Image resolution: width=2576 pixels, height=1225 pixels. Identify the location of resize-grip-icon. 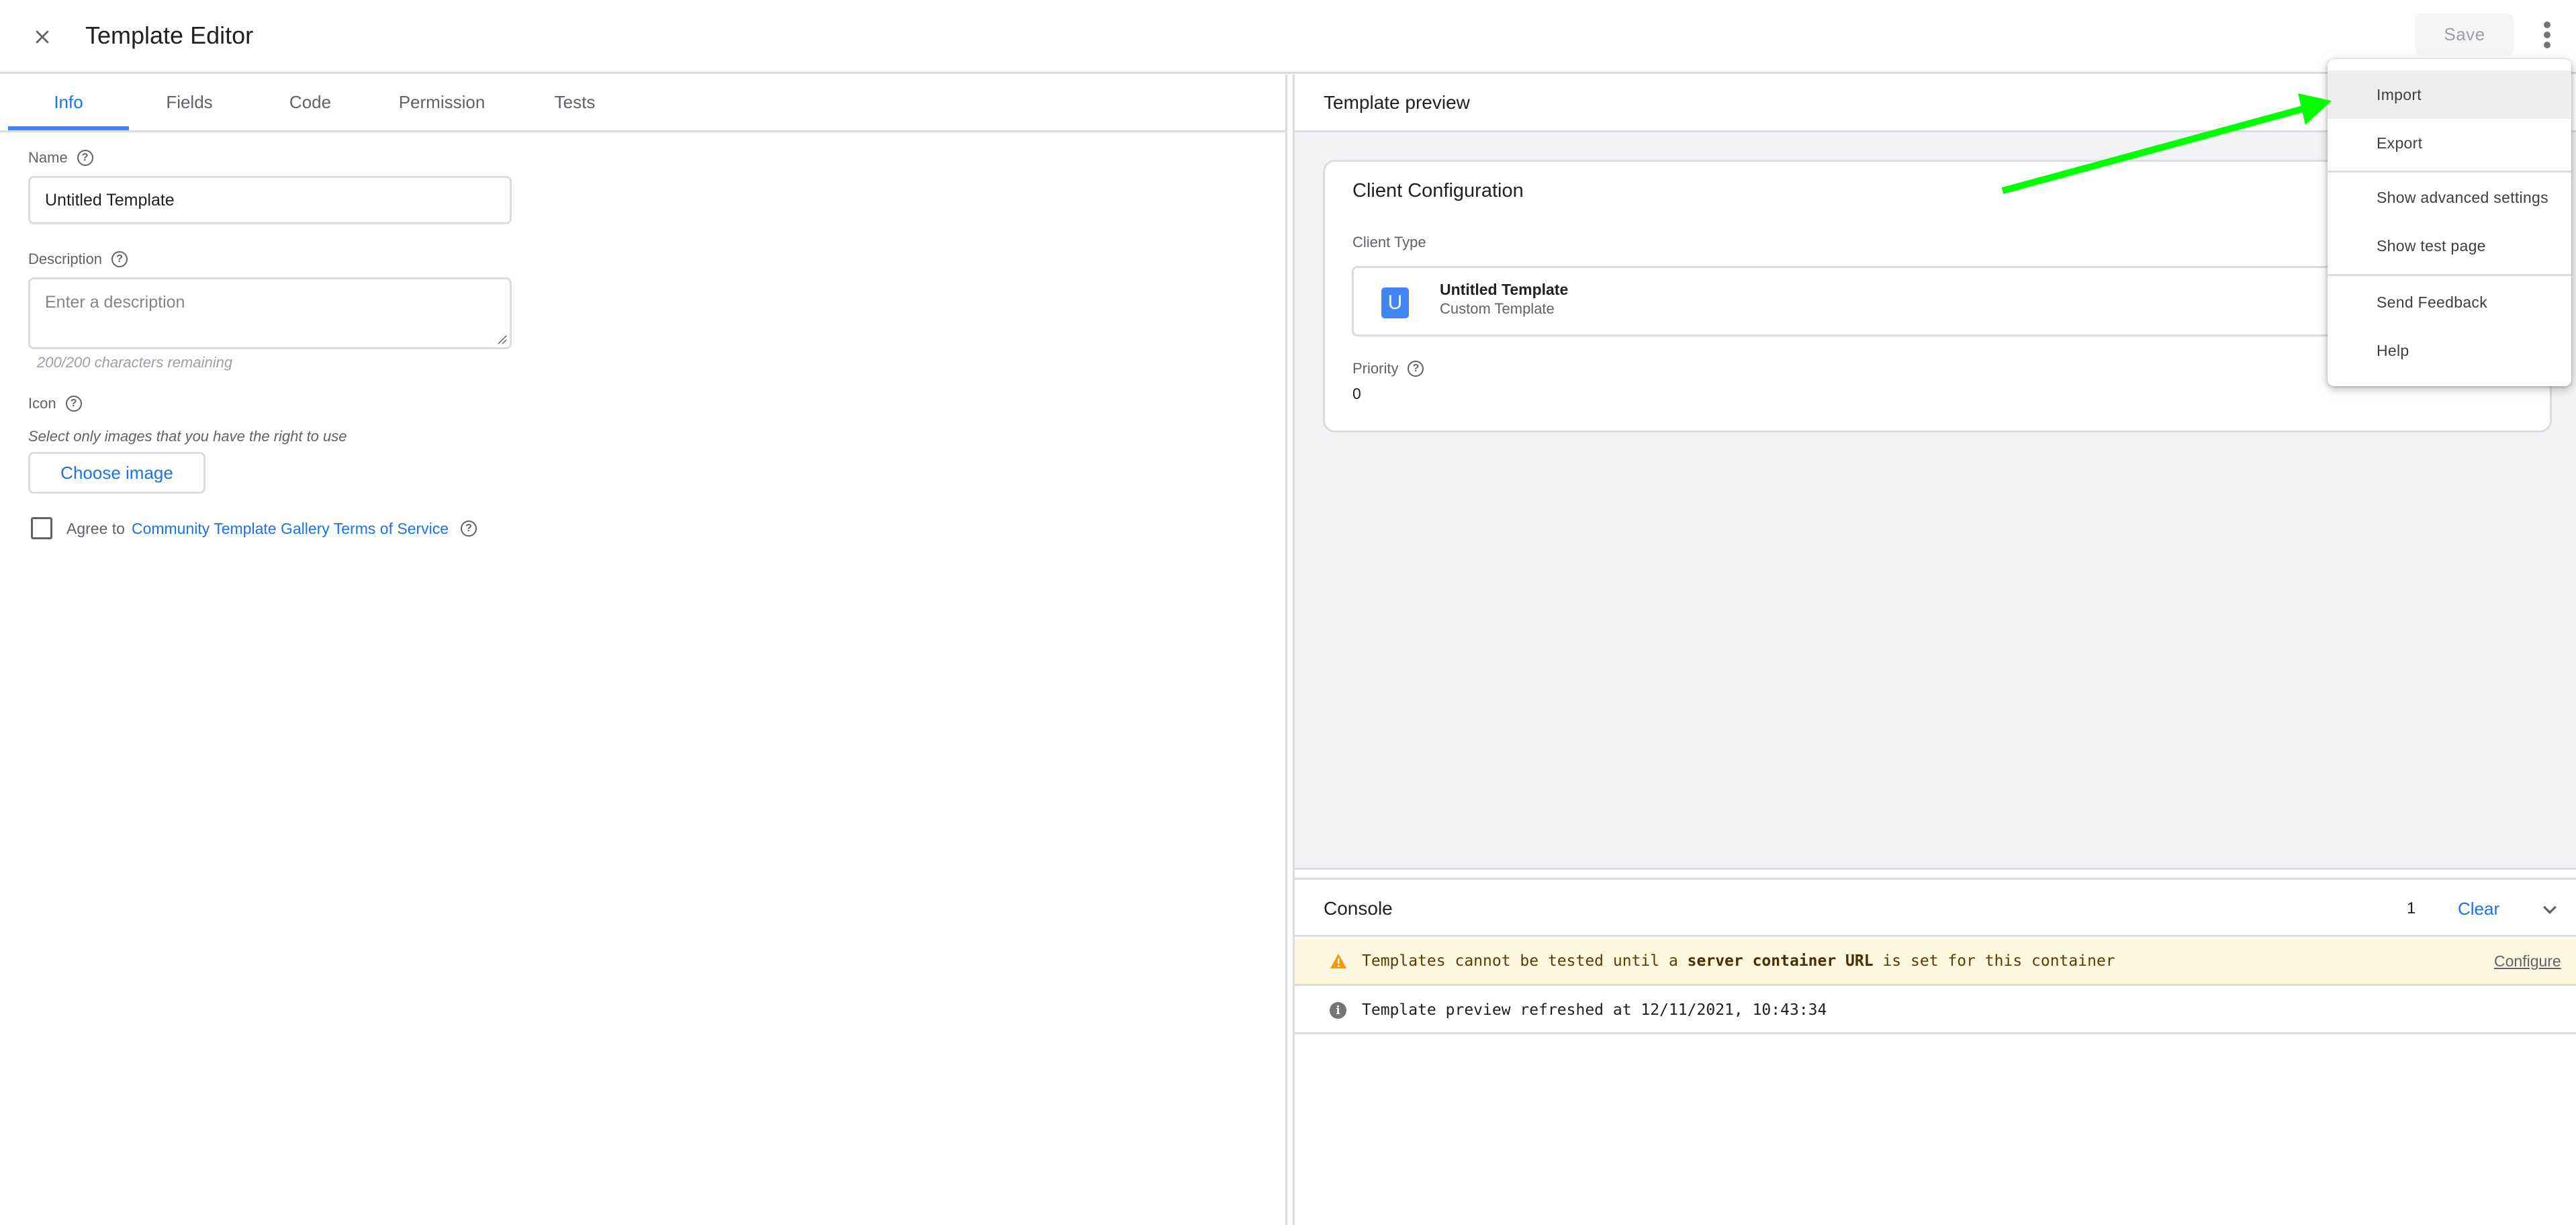
(501, 340).